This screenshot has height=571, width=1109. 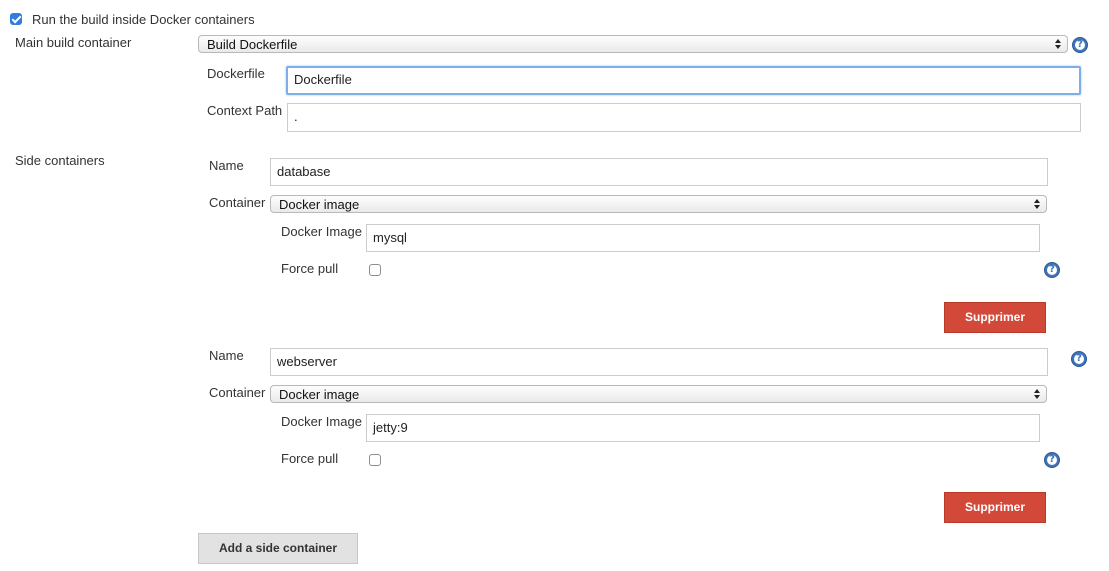 I want to click on name-input: database, so click(x=659, y=172).